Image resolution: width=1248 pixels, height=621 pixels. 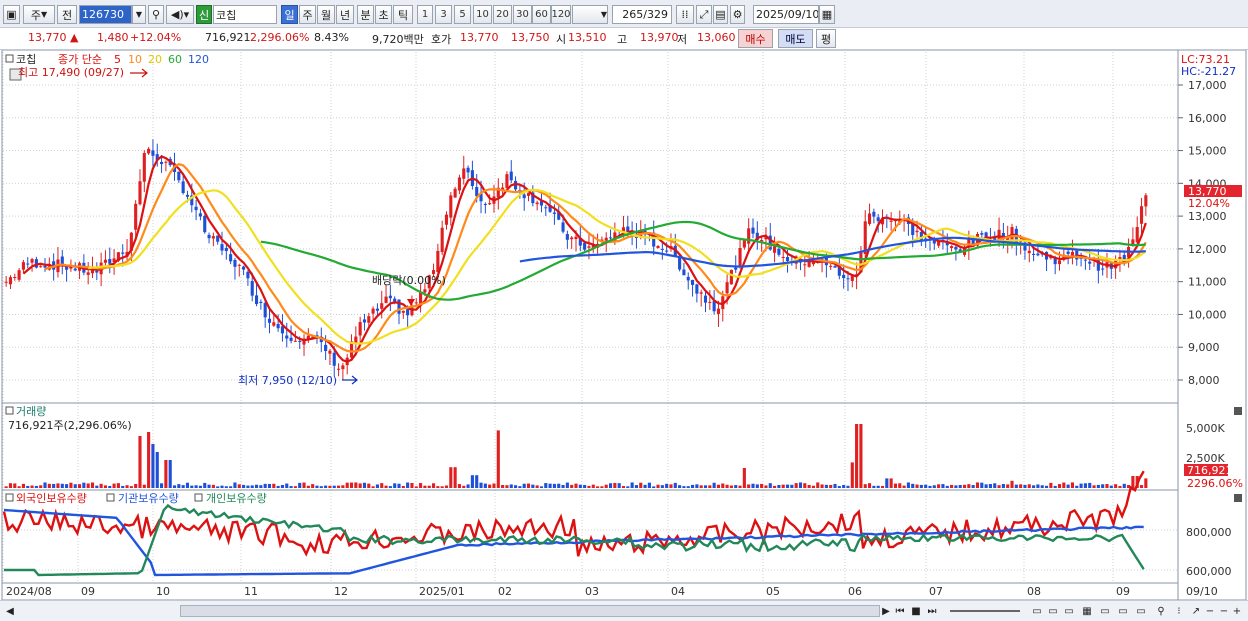 What do you see at coordinates (105, 14) in the screenshot?
I see `stock-code-input: 126730` at bounding box center [105, 14].